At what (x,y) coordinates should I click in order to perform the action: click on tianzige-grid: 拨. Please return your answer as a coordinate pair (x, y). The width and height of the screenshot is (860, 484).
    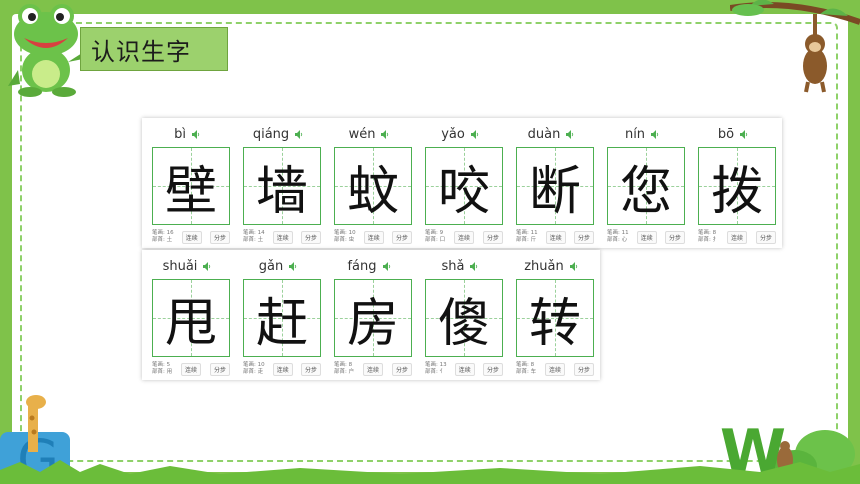
    Looking at the image, I should click on (737, 186).